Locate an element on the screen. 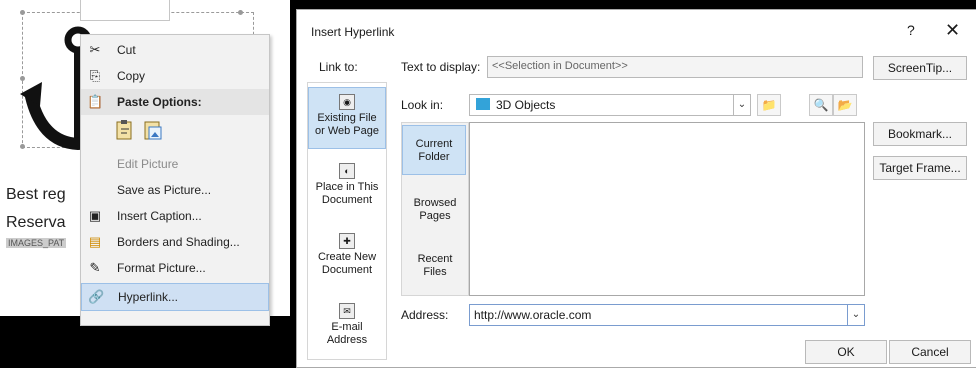 The image size is (976, 368). place-in-document-icon: ◐ is located at coordinates (347, 171).